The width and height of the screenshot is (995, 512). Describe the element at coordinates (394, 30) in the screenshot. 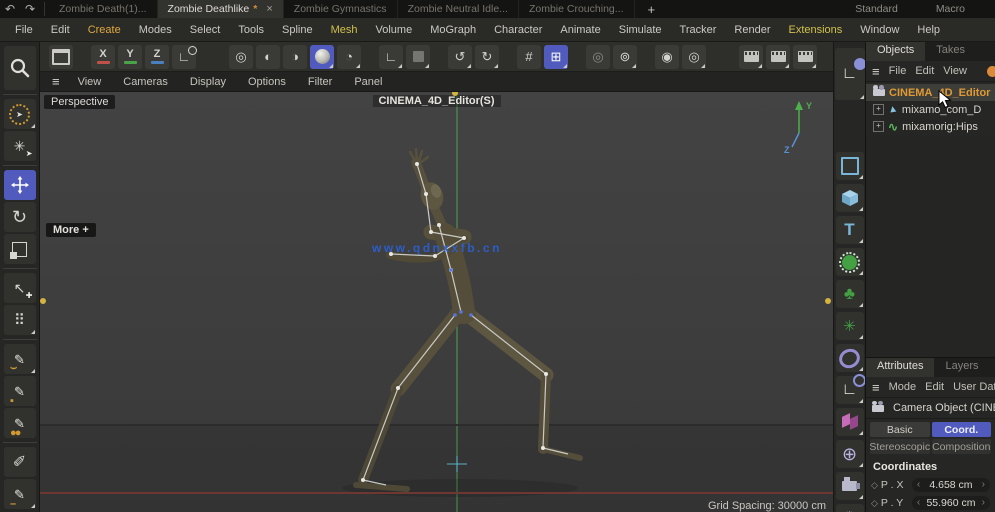

I see `menu-volume: Volume` at that location.